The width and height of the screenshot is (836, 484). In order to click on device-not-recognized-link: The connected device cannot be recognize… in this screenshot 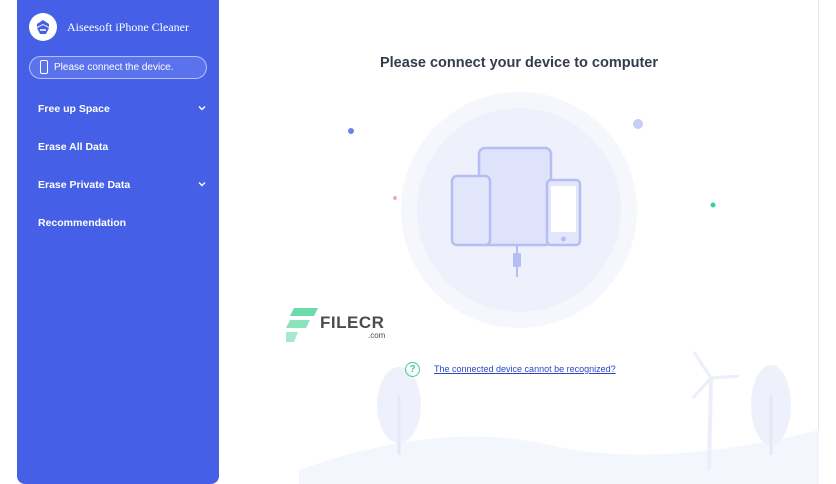, I will do `click(525, 369)`.